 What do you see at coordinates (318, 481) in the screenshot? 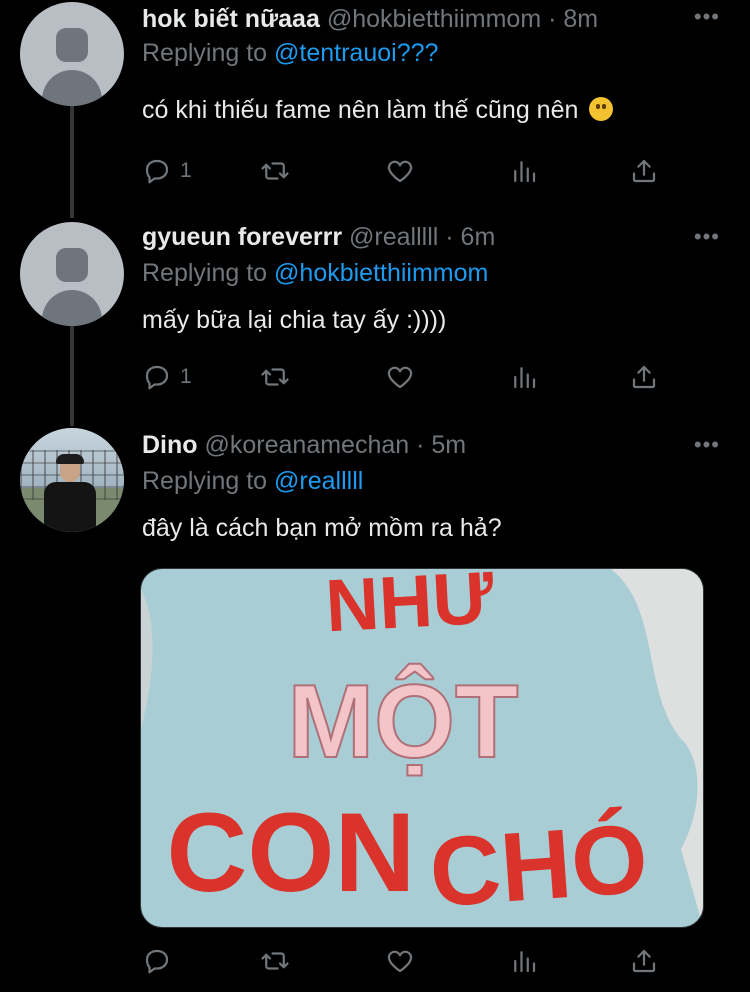
I see `mention-link: @realllll` at bounding box center [318, 481].